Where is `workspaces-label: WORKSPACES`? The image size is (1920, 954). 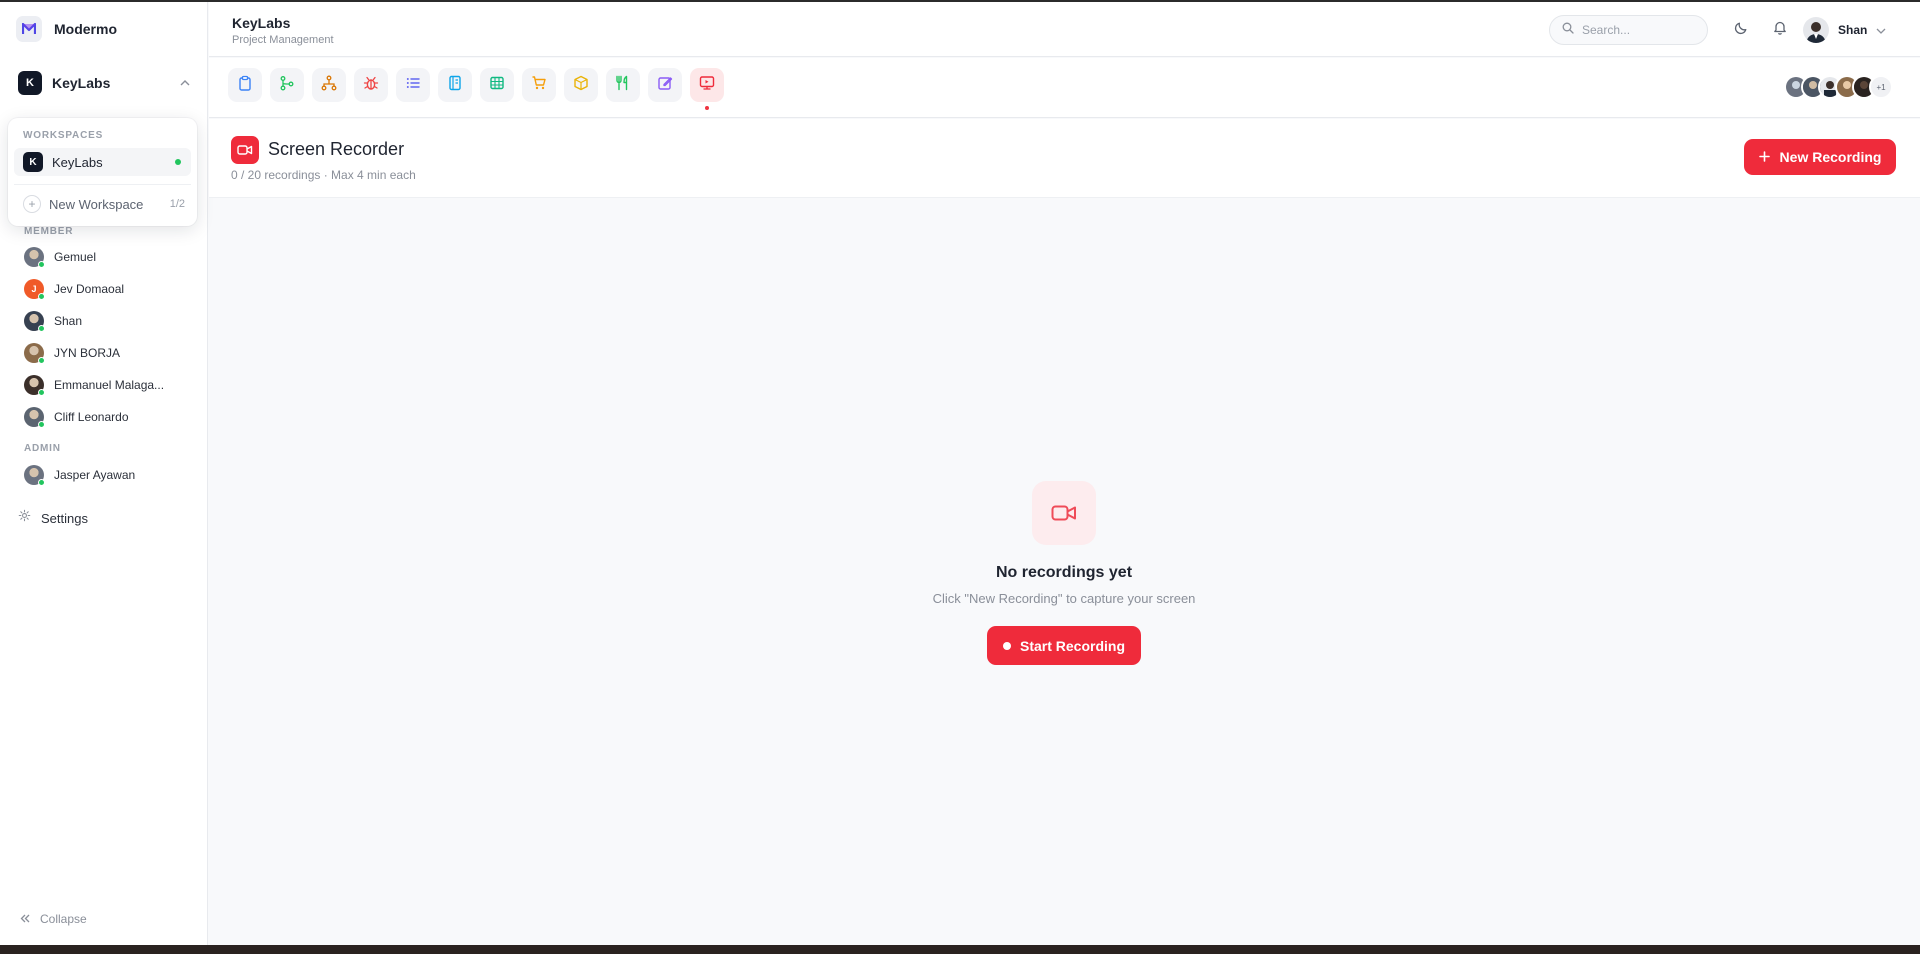 workspaces-label: WORKSPACES is located at coordinates (63, 135).